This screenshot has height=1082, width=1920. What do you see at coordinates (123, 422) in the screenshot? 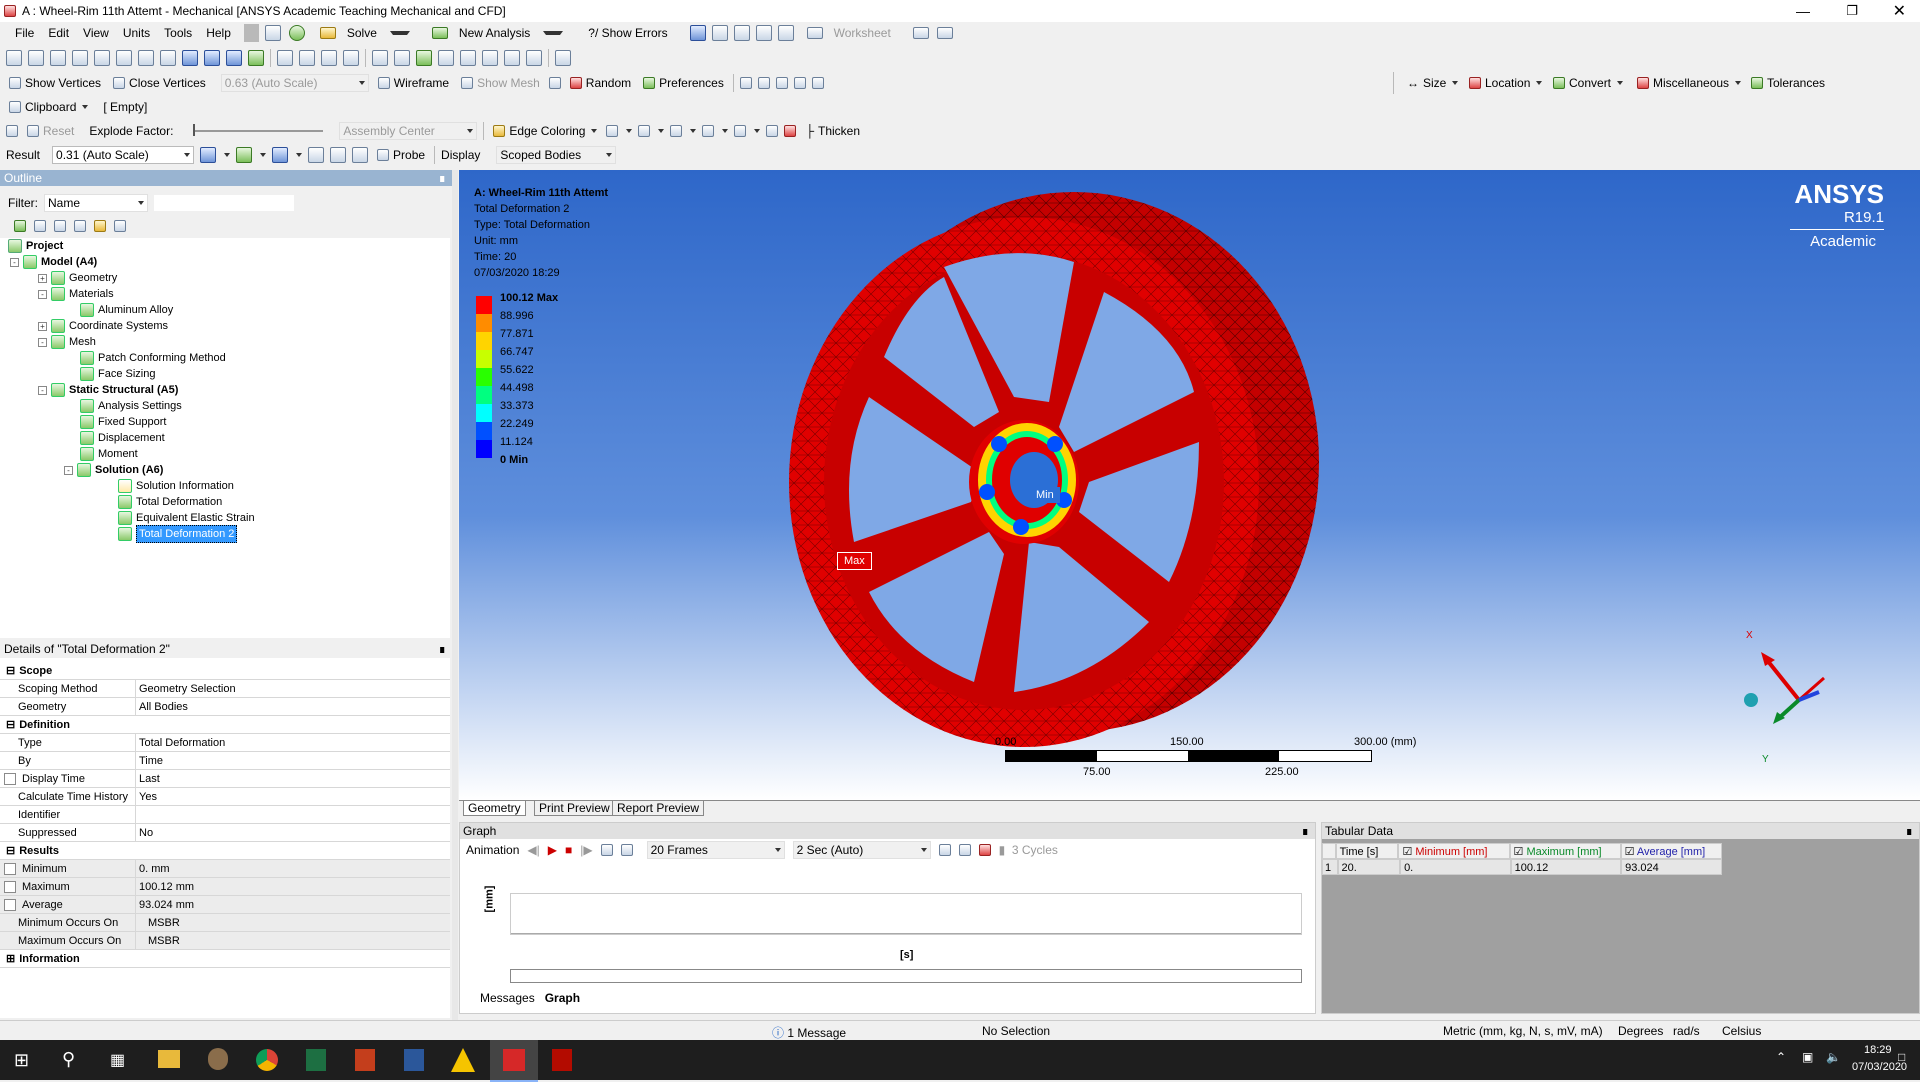
I see `tree-node-fixed-support: Fixed Support` at bounding box center [123, 422].